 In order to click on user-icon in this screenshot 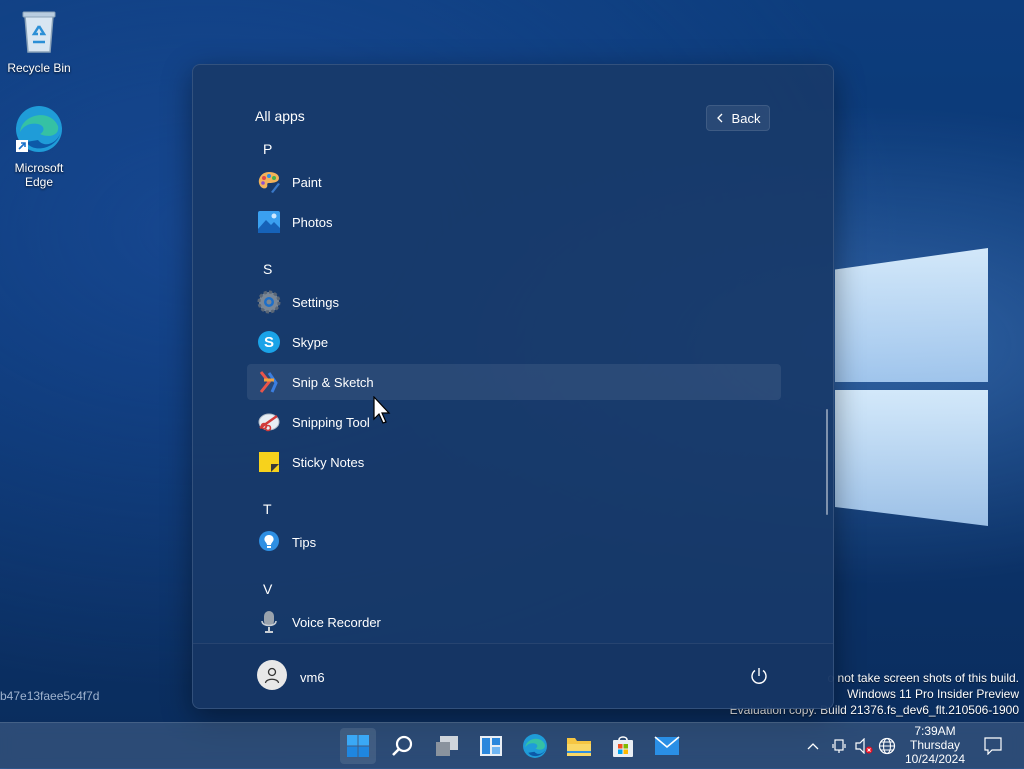, I will do `click(272, 675)`.